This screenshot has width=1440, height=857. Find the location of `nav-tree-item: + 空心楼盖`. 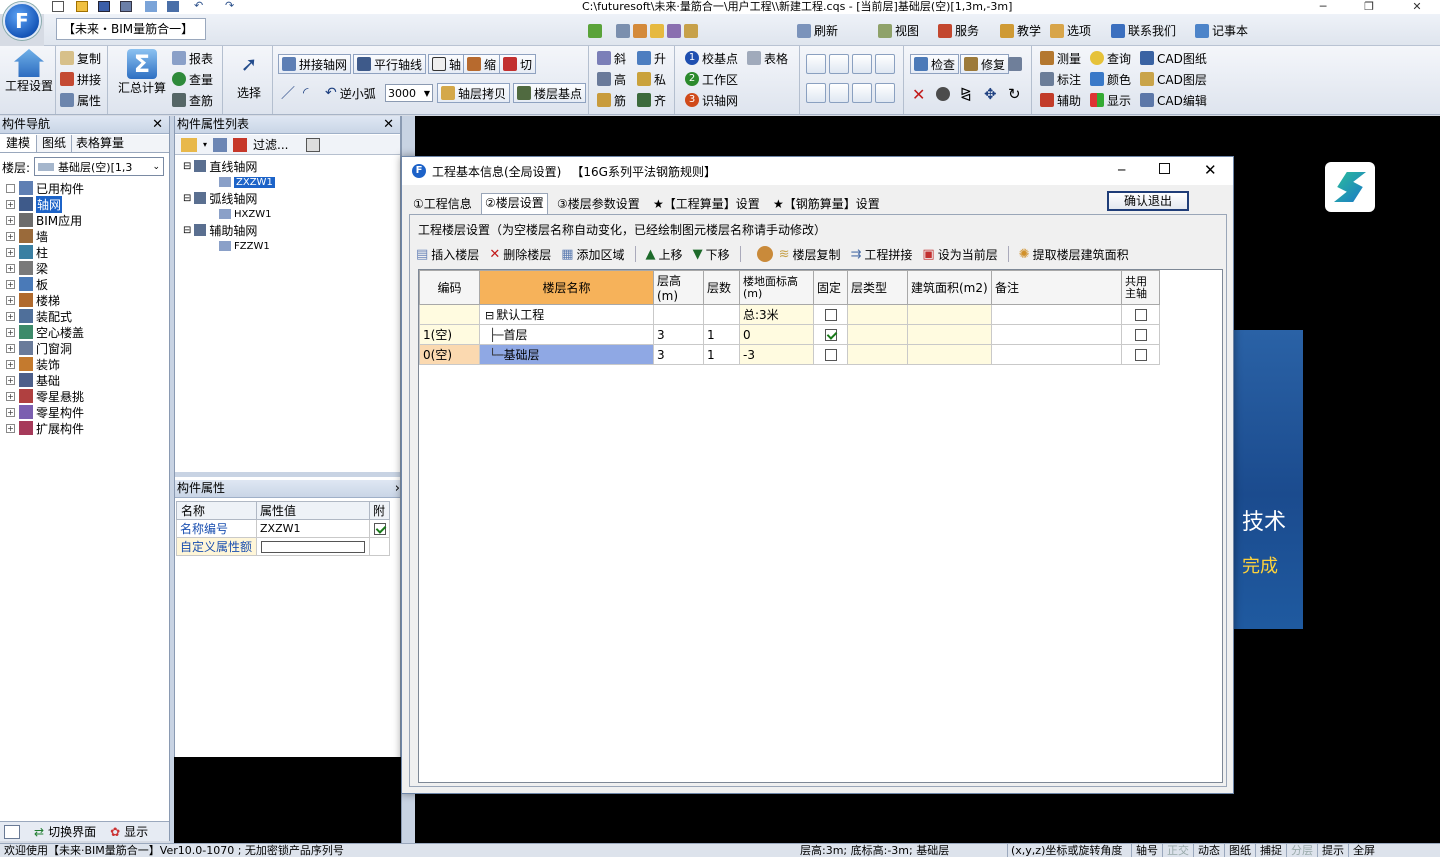

nav-tree-item: + 空心楼盖 is located at coordinates (42, 332).